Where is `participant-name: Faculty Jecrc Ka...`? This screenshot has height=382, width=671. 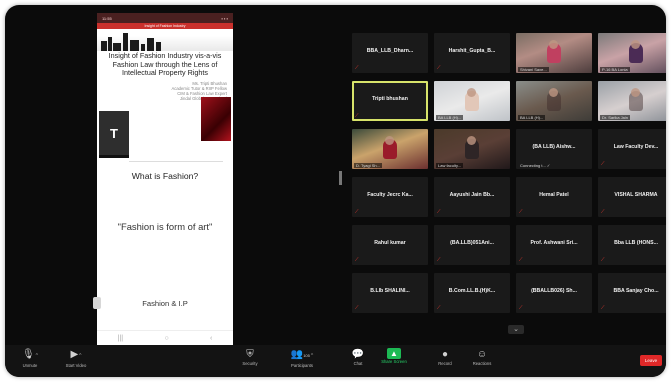 participant-name: Faculty Jecrc Ka... is located at coordinates (390, 195).